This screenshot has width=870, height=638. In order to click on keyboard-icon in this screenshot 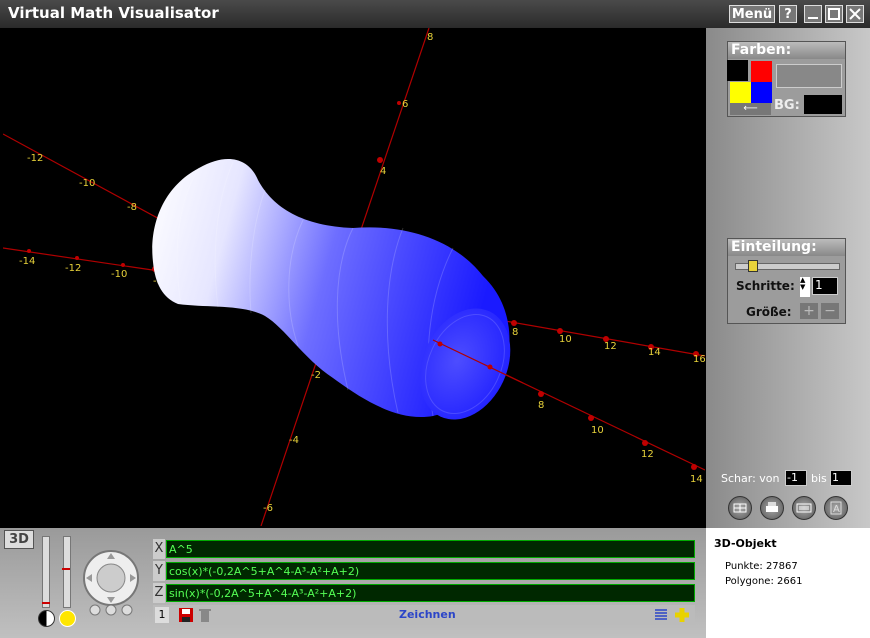, I will do `click(804, 508)`.